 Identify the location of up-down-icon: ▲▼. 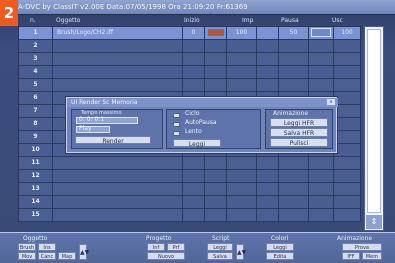
(84, 252).